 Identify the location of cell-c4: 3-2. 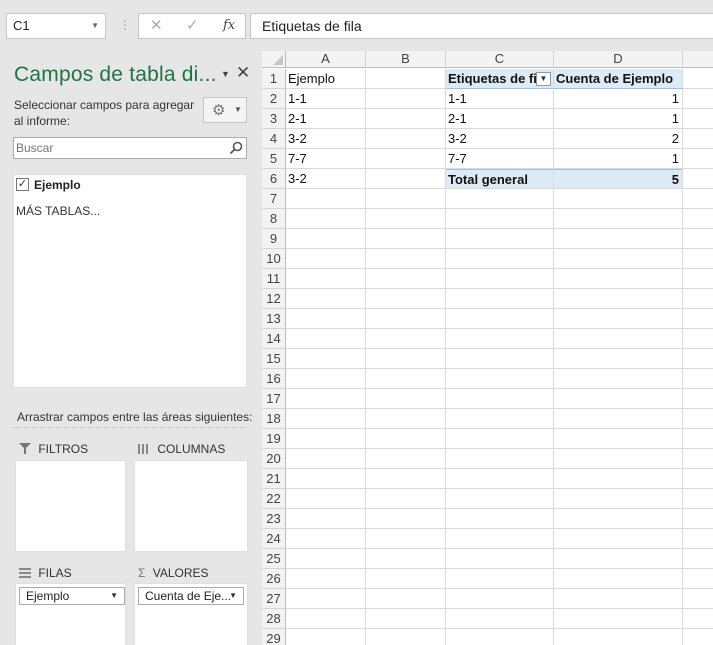
(500, 139).